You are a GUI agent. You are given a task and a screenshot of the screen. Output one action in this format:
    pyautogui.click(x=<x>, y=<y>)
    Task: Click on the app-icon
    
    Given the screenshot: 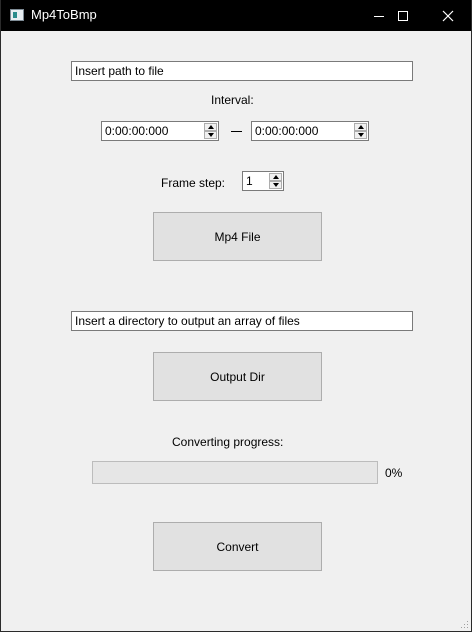 What is the action you would take?
    pyautogui.click(x=17, y=15)
    